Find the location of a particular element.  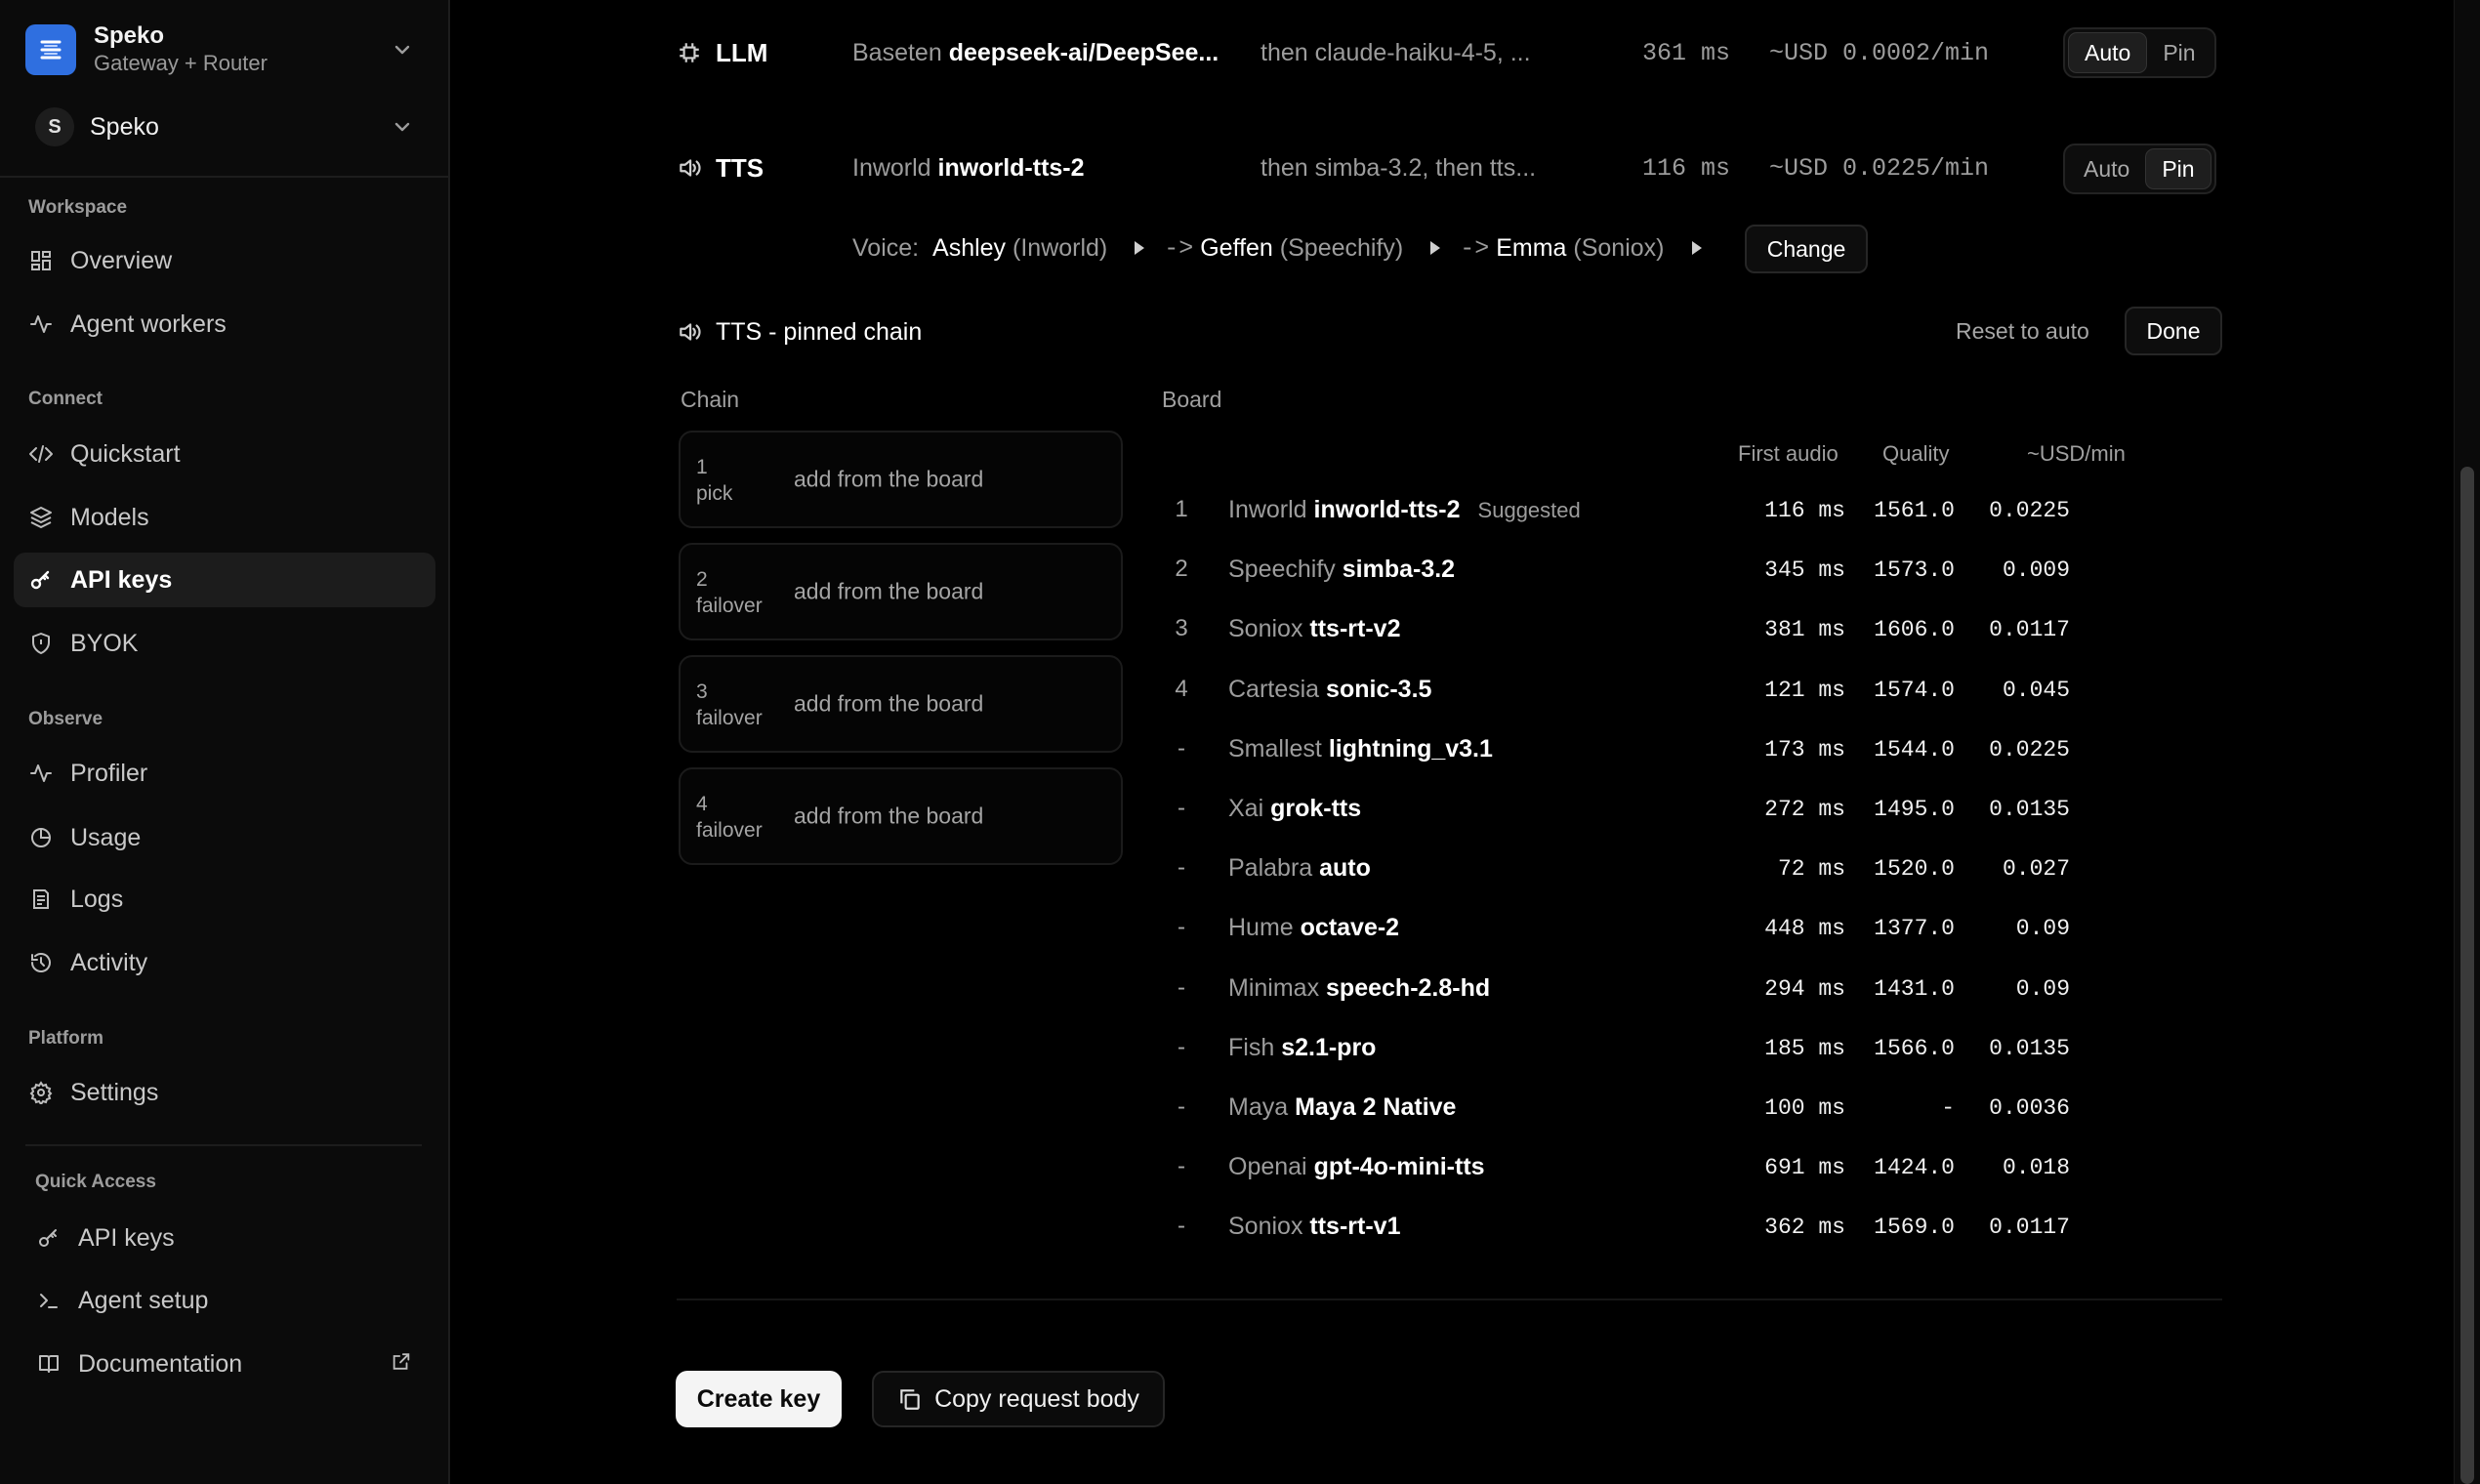

sidebar-item-logs: Logs is located at coordinates (225, 900).